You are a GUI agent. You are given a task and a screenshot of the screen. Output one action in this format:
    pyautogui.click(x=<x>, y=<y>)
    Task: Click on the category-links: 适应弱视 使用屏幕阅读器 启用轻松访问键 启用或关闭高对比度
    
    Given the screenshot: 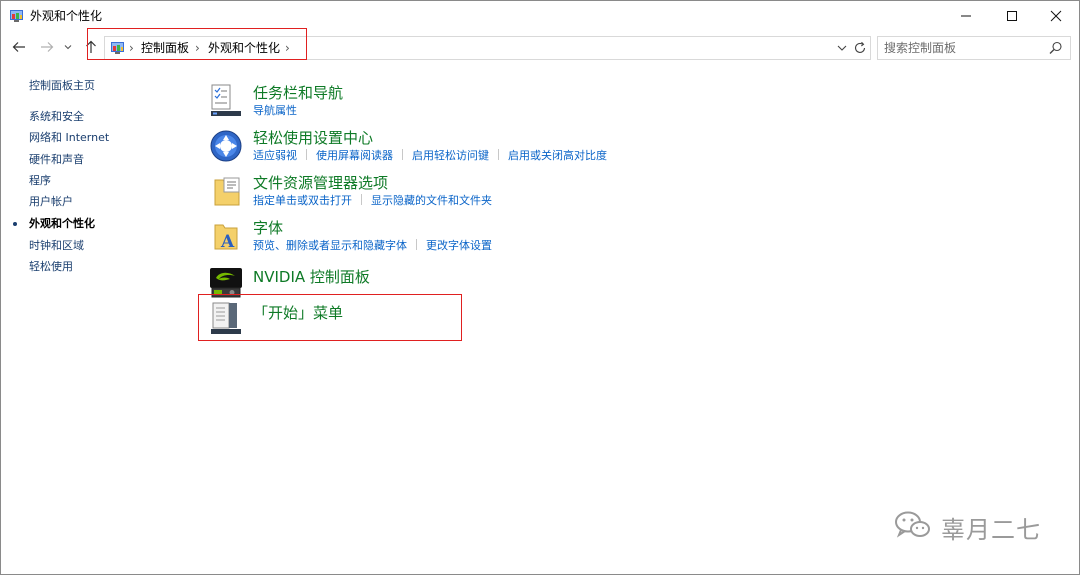 What is the action you would take?
    pyautogui.click(x=430, y=156)
    